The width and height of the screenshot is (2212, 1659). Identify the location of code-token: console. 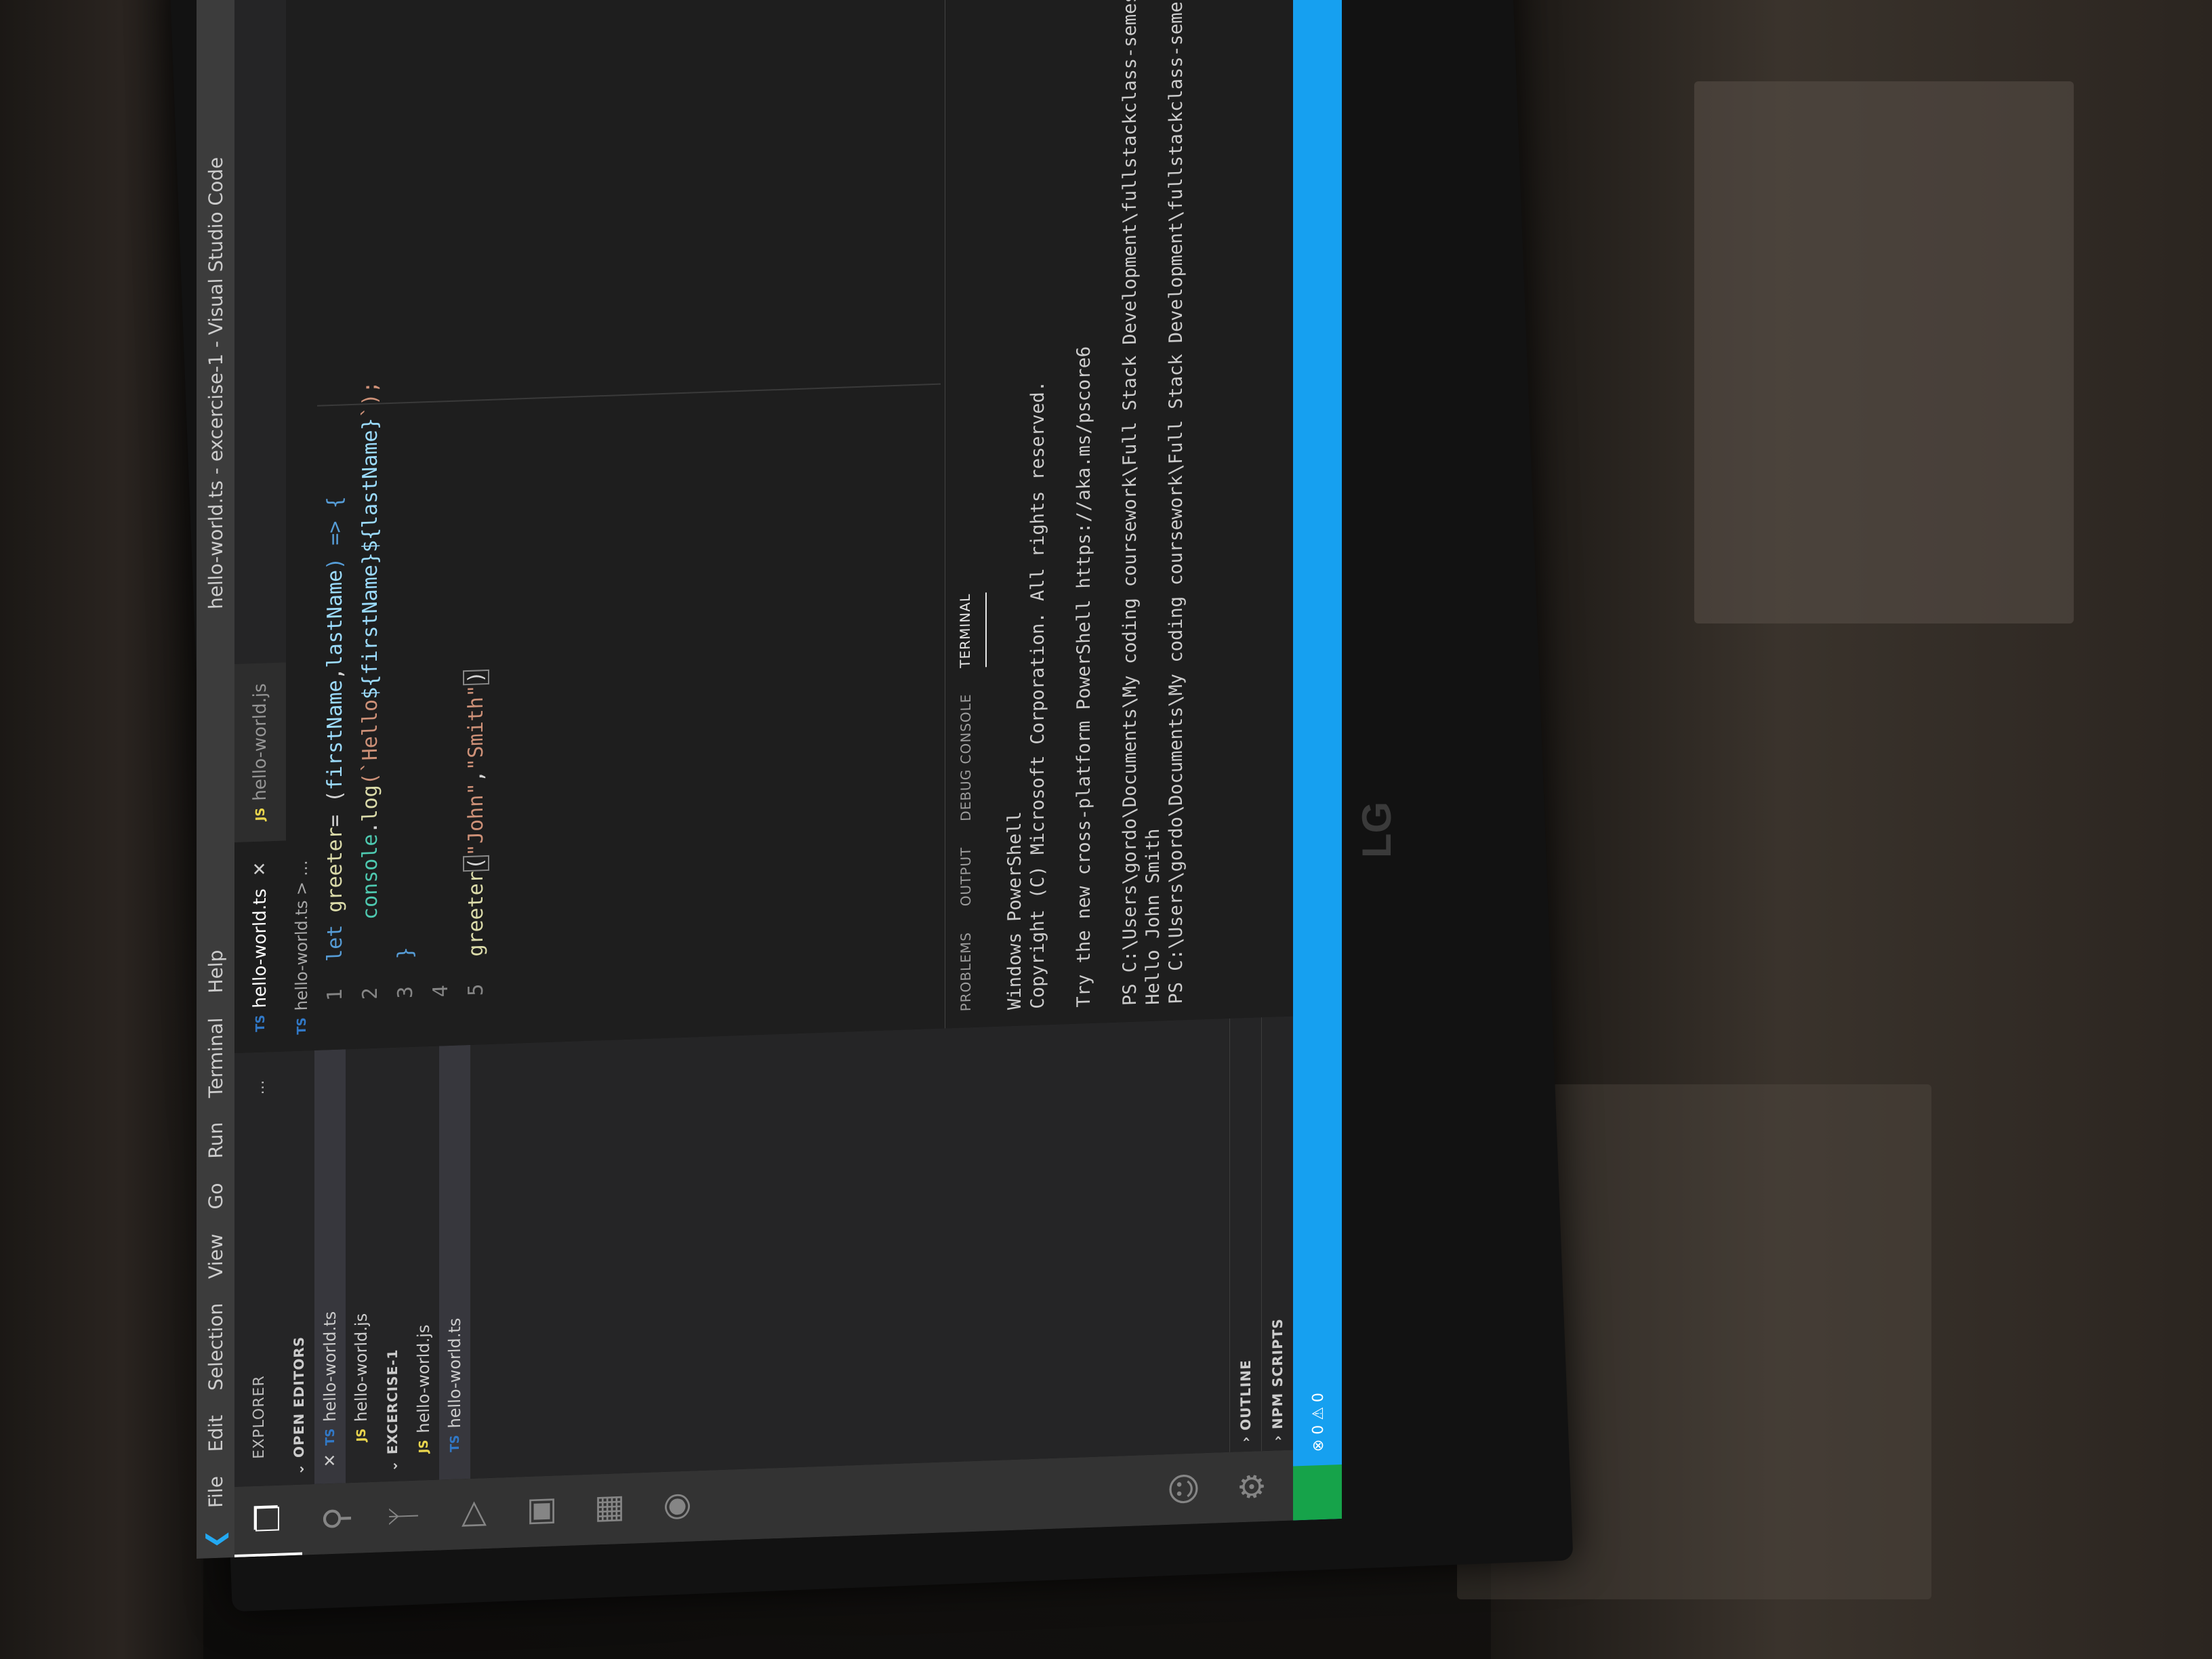
(370, 877).